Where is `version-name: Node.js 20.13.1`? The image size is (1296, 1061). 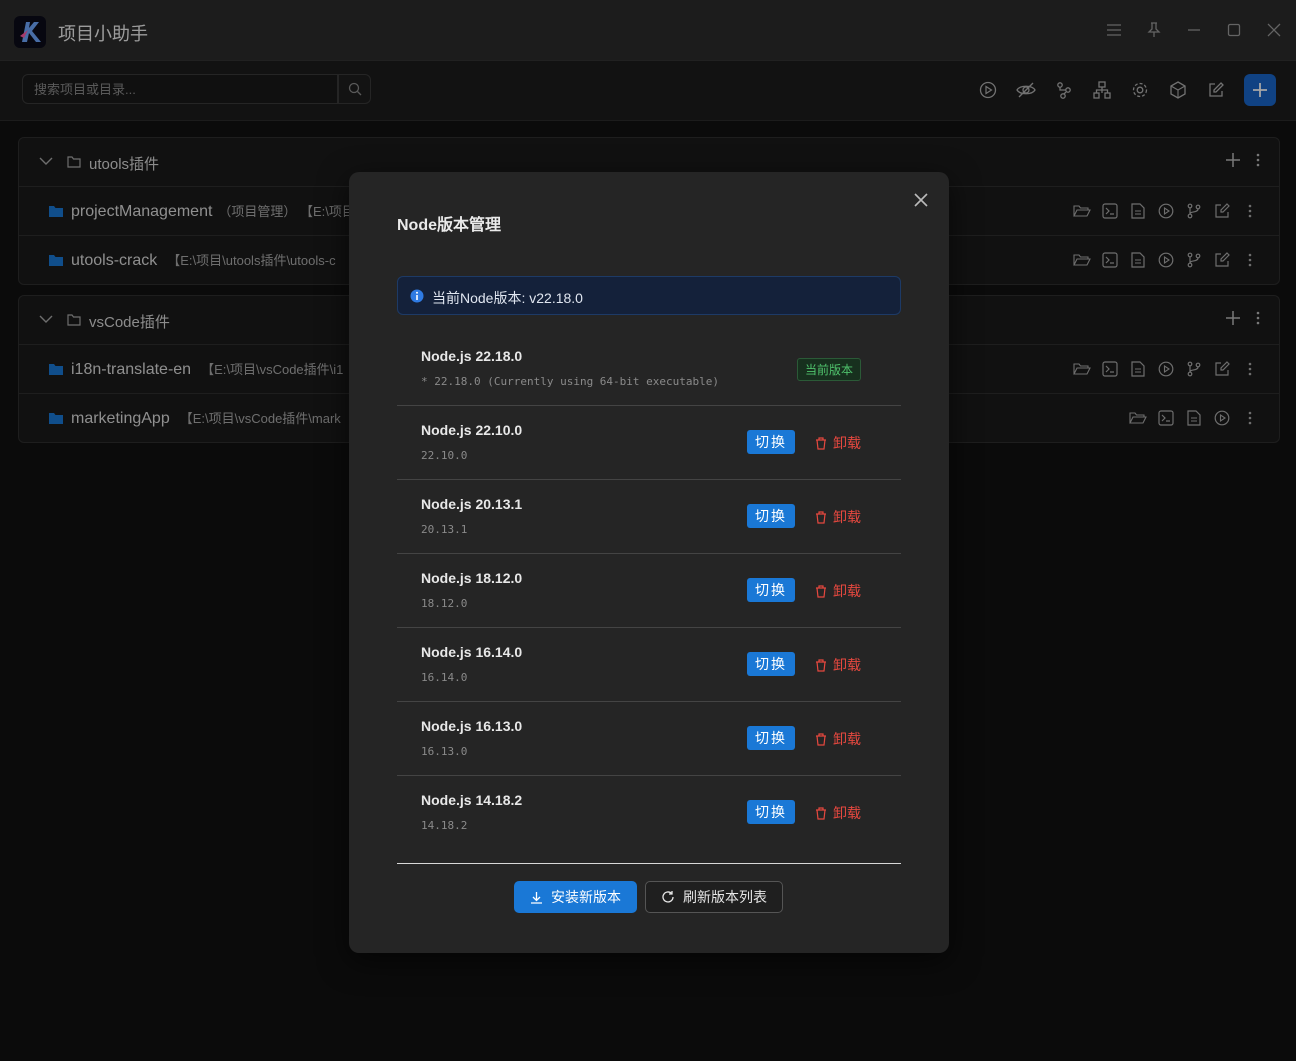 version-name: Node.js 20.13.1 is located at coordinates (472, 504).